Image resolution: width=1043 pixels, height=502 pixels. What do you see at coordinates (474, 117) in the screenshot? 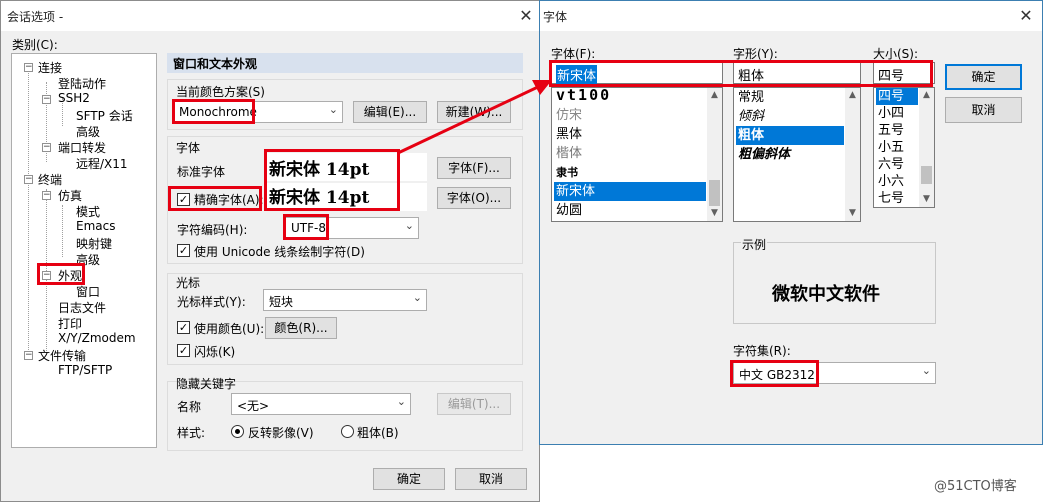
I see `annotation-arrow` at bounding box center [474, 117].